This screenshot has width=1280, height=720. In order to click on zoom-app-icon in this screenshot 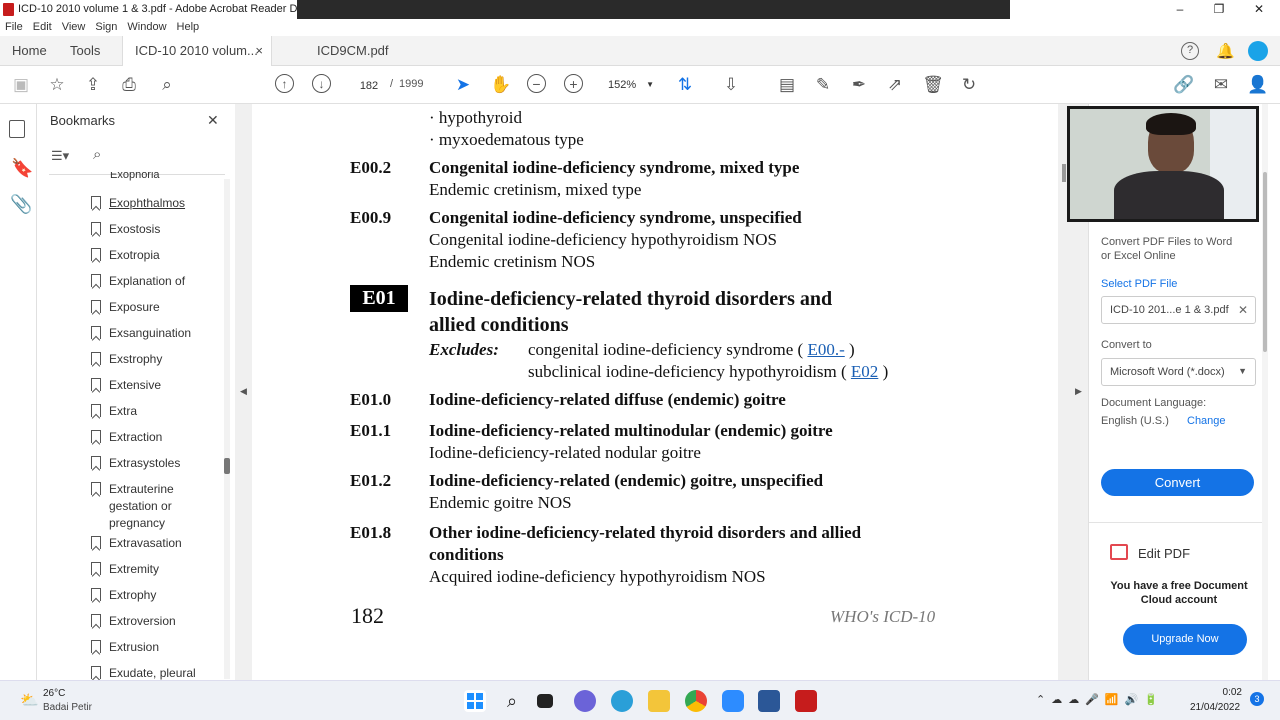, I will do `click(733, 701)`.